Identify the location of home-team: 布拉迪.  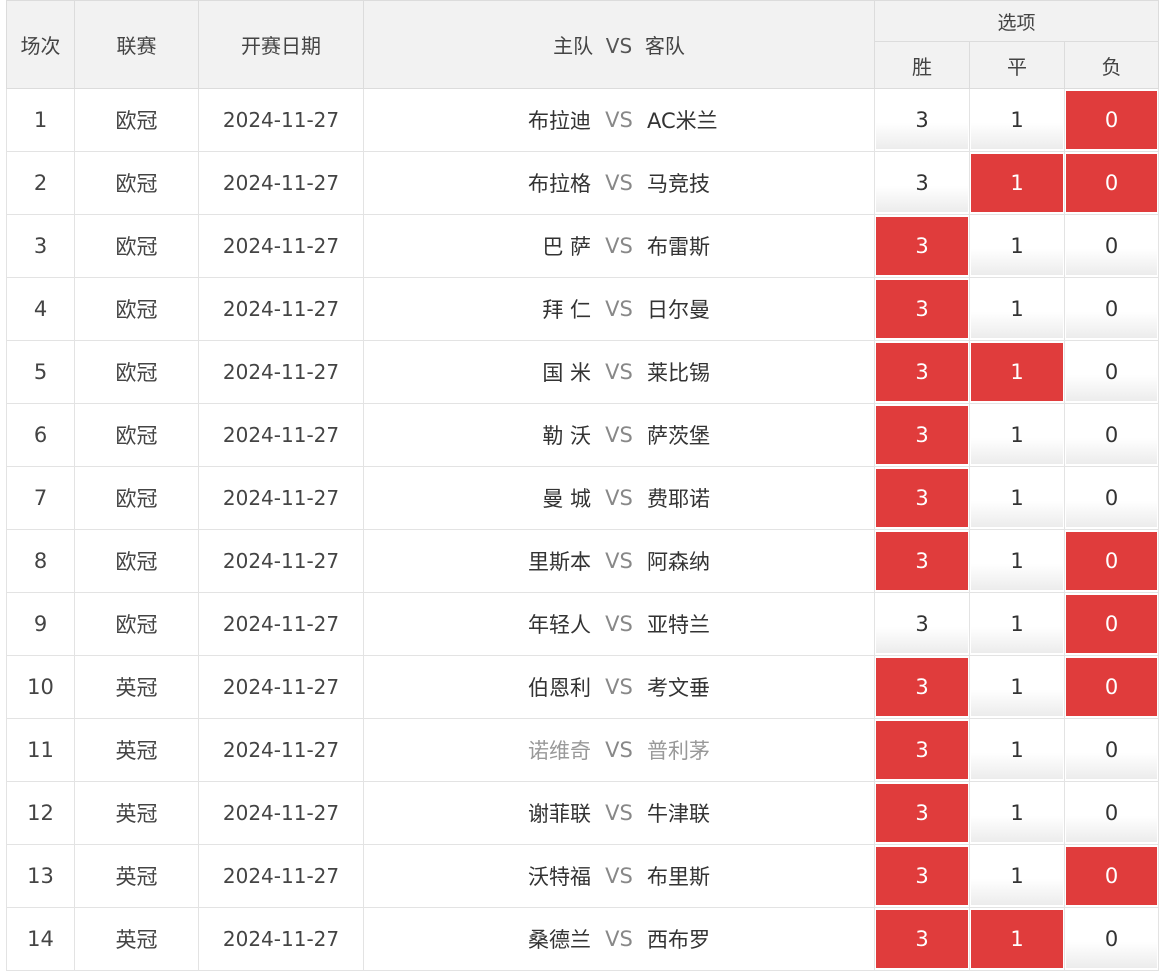
(559, 121).